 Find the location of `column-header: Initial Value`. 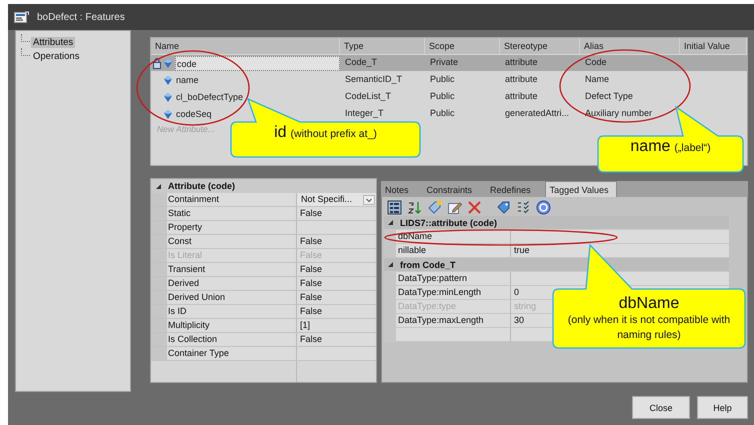

column-header: Initial Value is located at coordinates (713, 46).